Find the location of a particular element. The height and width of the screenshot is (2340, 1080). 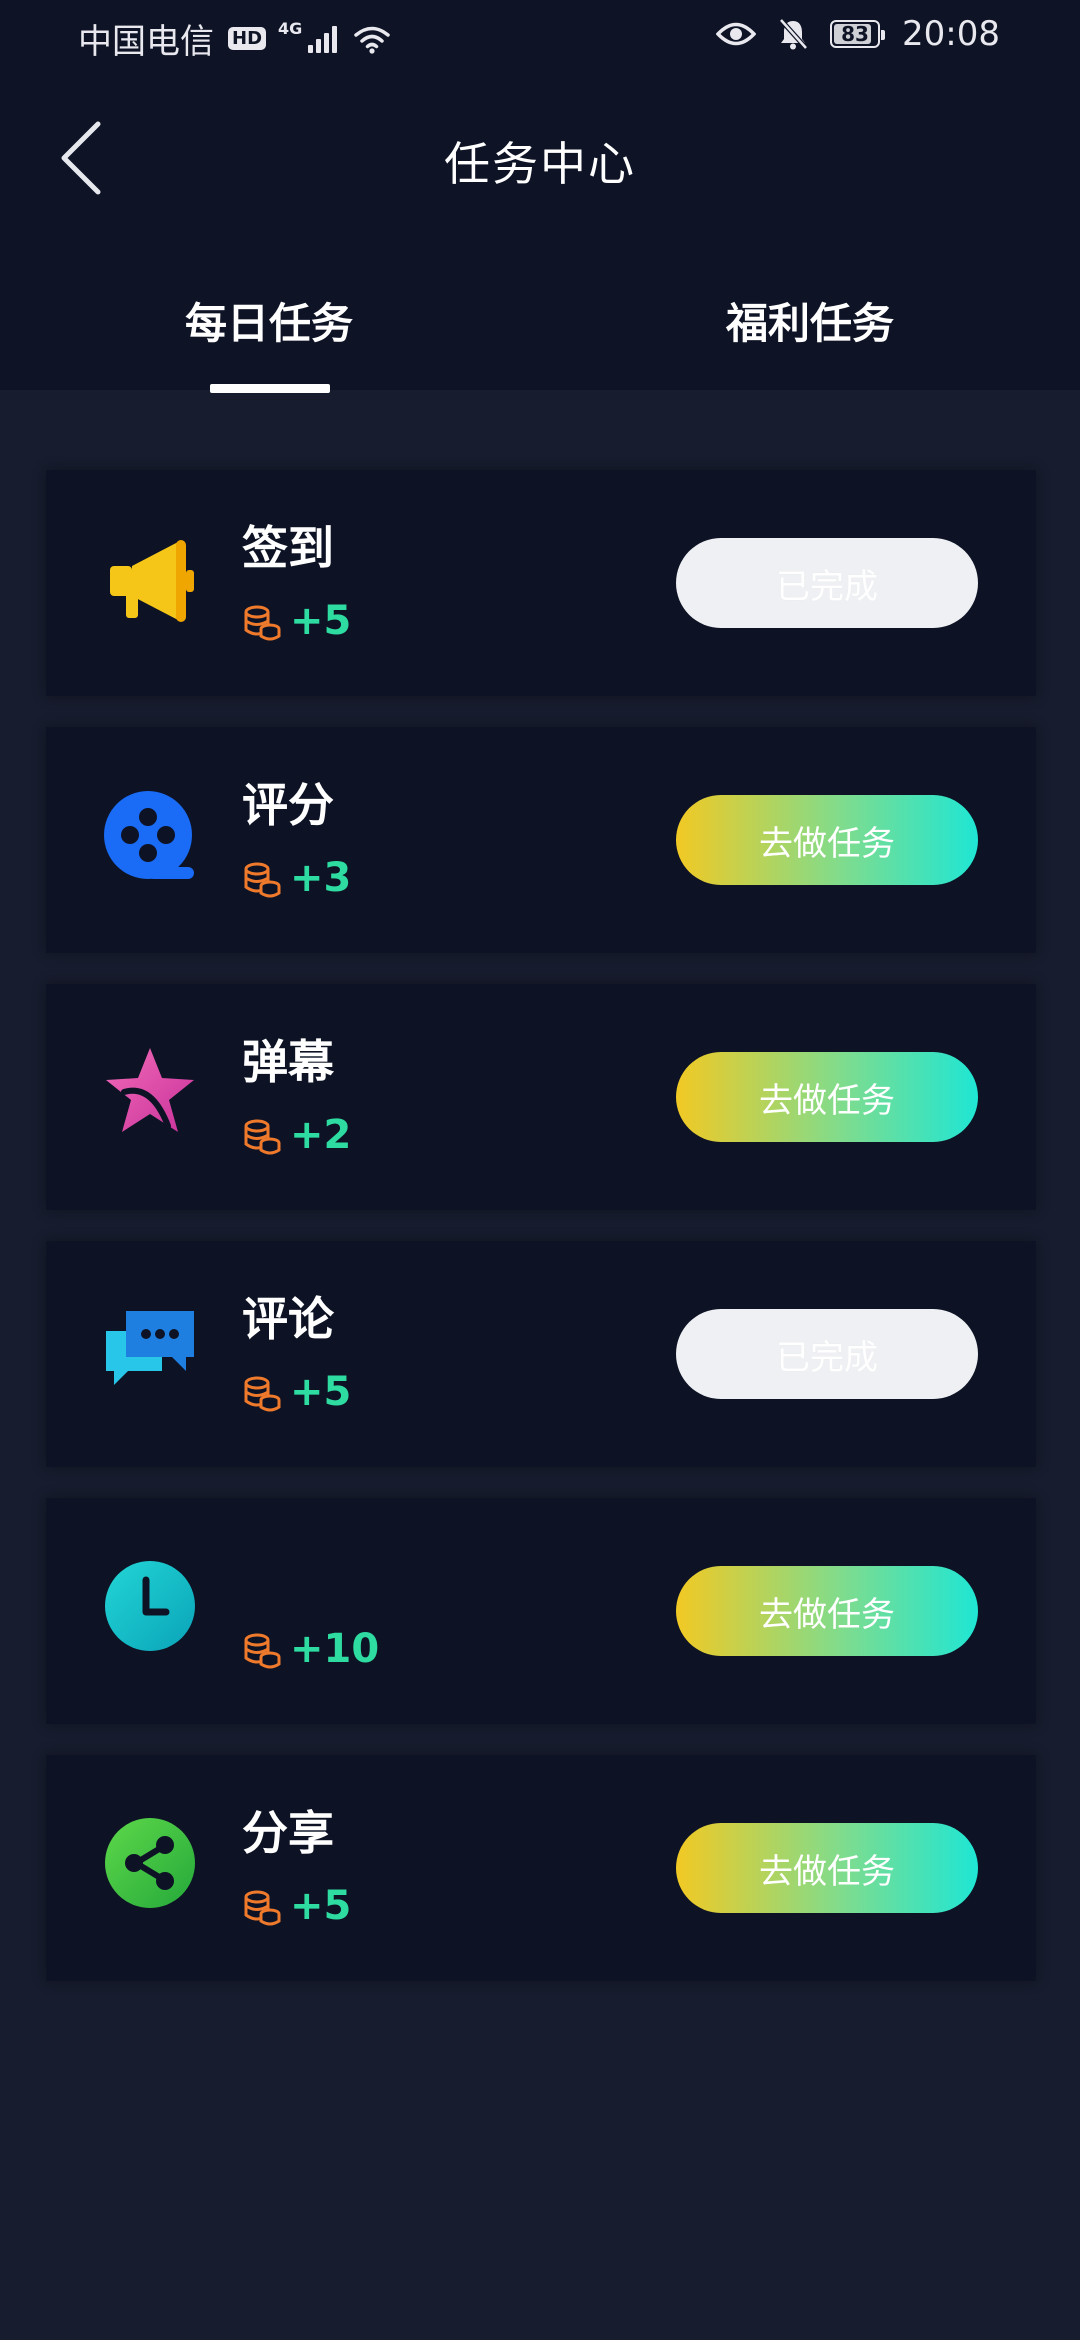

tab-daily-tasks: 每日任务 is located at coordinates (270, 320).